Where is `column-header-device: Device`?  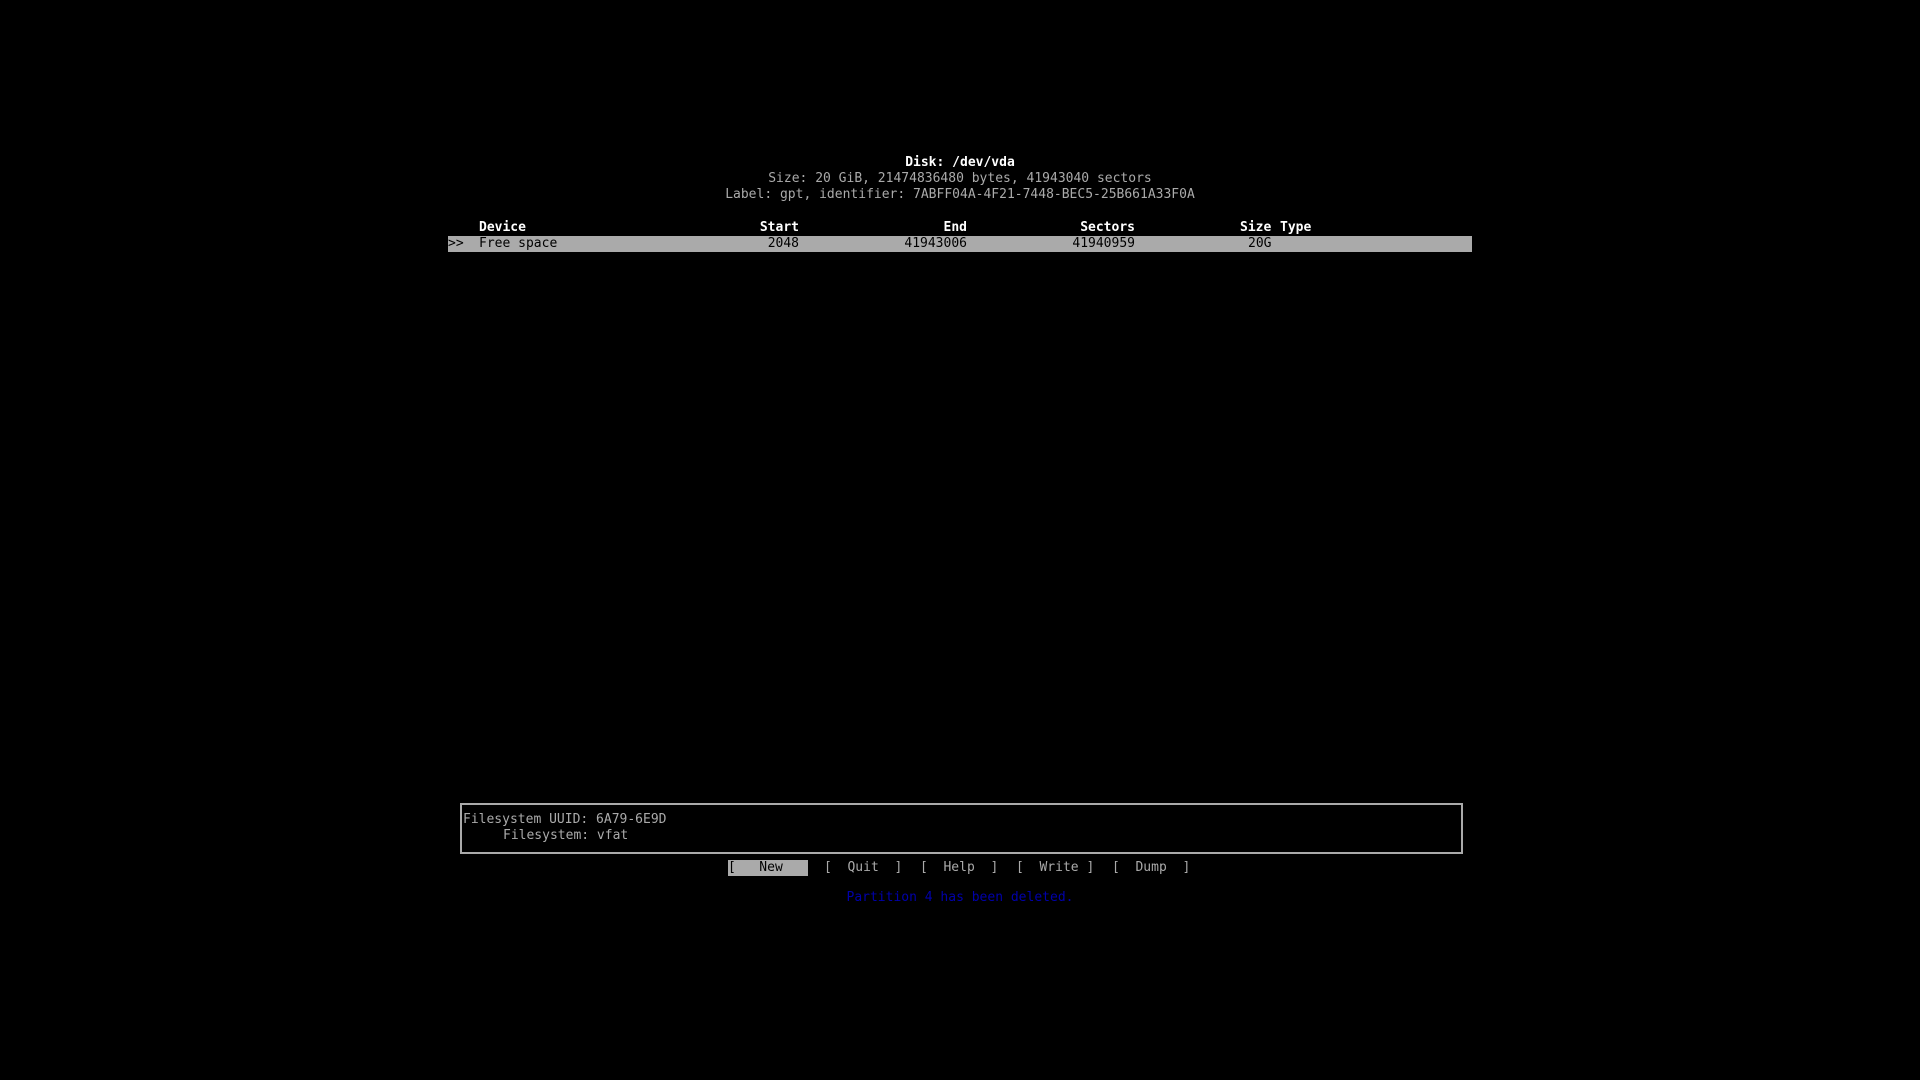
column-header-device: Device is located at coordinates (502, 227).